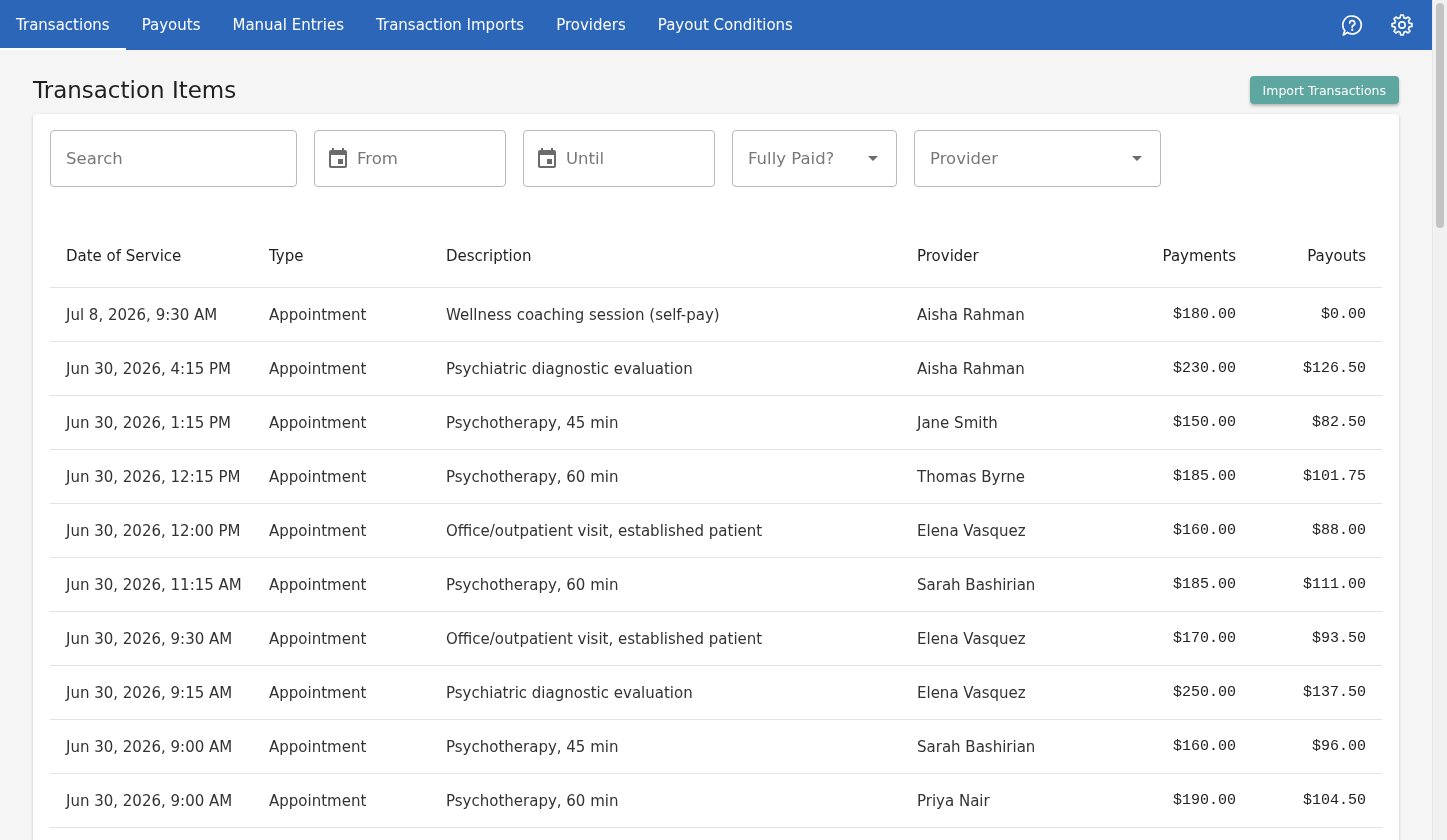 Image resolution: width=1447 pixels, height=840 pixels. What do you see at coordinates (1402, 25) in the screenshot?
I see `settings-icon` at bounding box center [1402, 25].